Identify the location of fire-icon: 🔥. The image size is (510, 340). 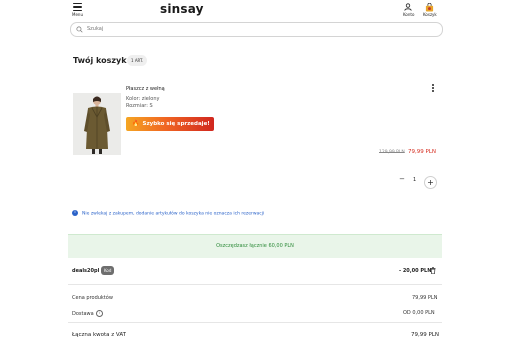
(136, 123).